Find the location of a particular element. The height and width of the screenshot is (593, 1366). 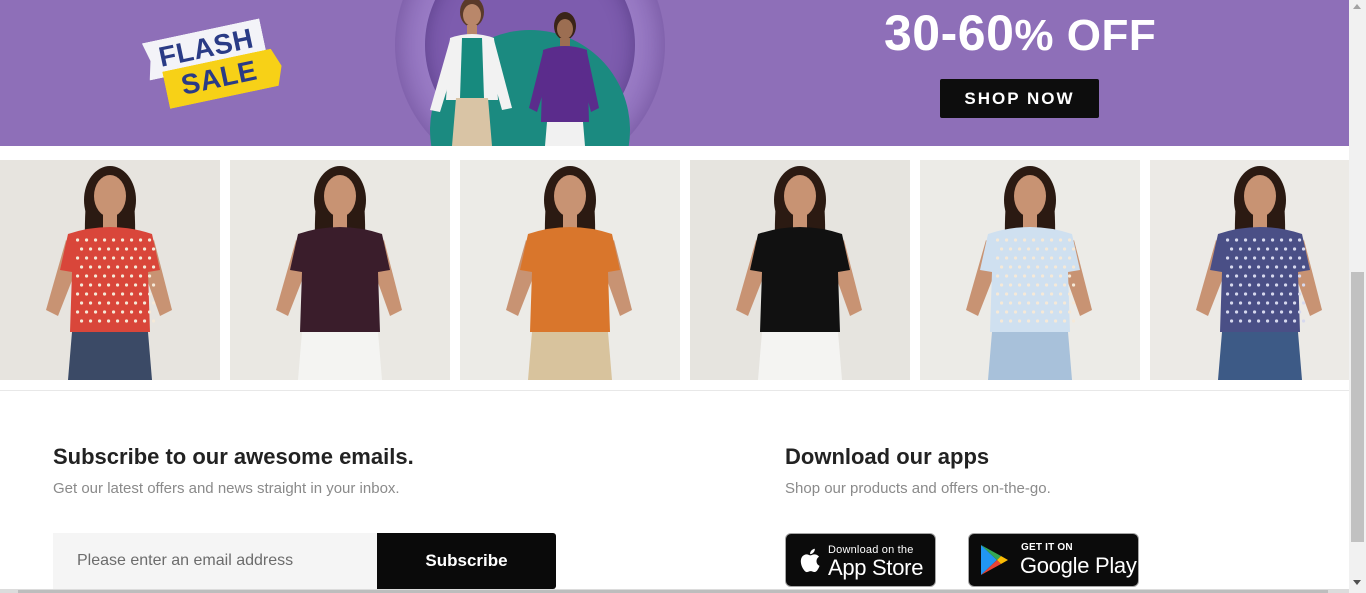

google-play-icon is located at coordinates (994, 560).